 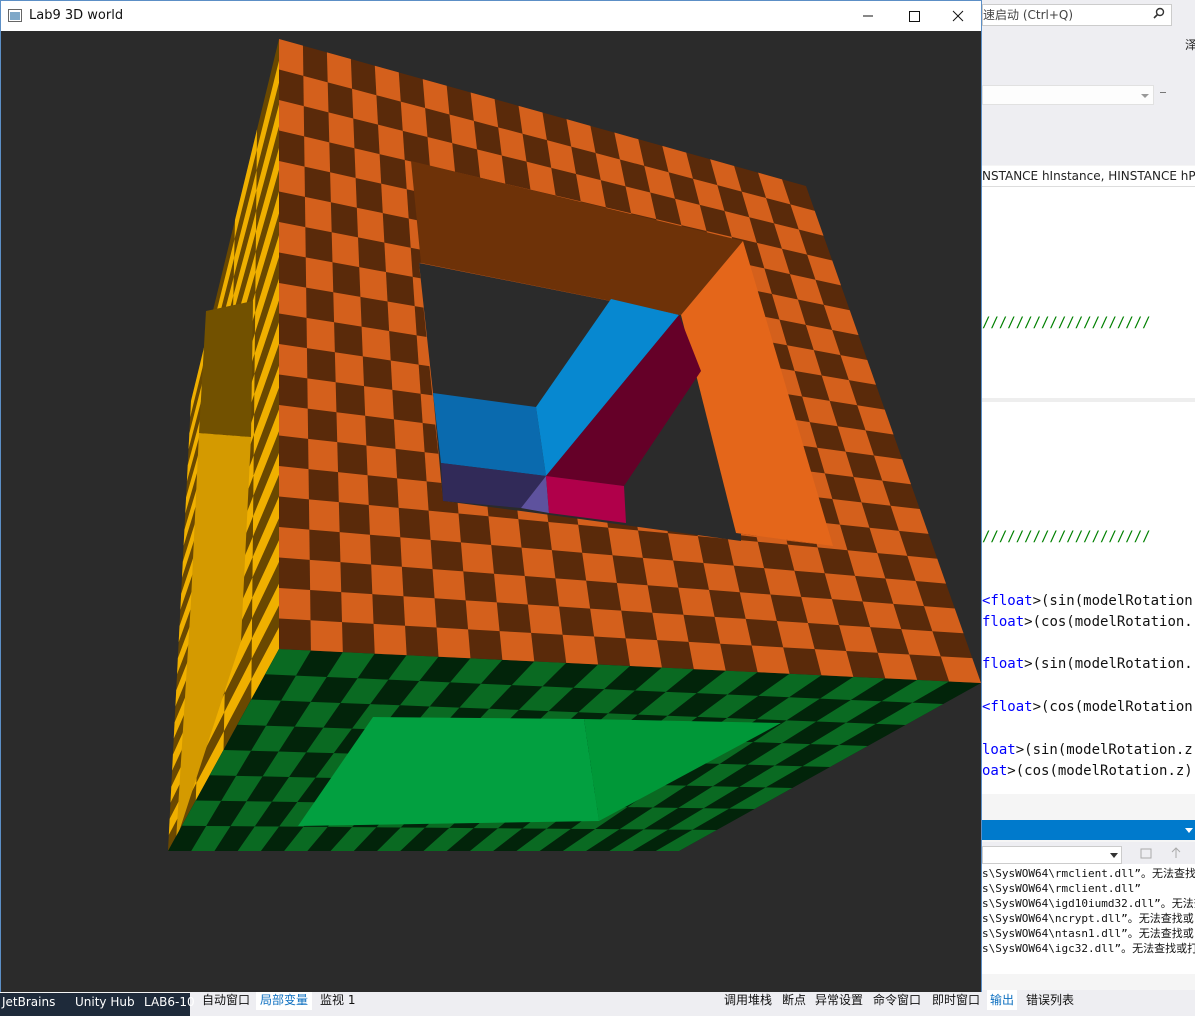 What do you see at coordinates (1163, 92) in the screenshot?
I see `toolbar-overflow-icon` at bounding box center [1163, 92].